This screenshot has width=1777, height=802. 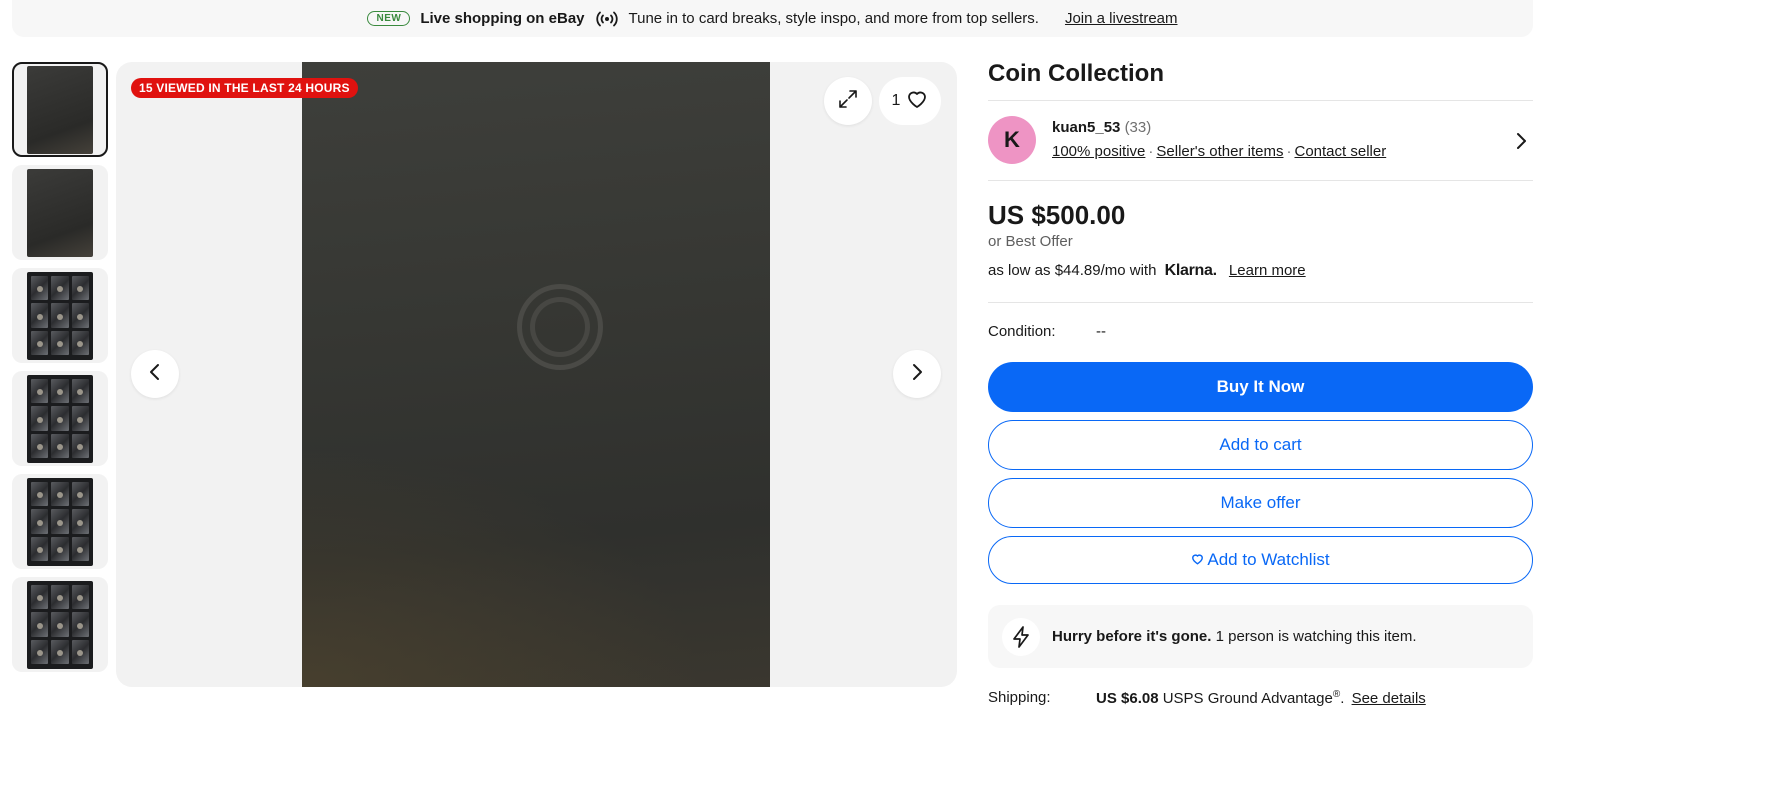 What do you see at coordinates (1019, 697) in the screenshot?
I see `shipping-label: Shipping:` at bounding box center [1019, 697].